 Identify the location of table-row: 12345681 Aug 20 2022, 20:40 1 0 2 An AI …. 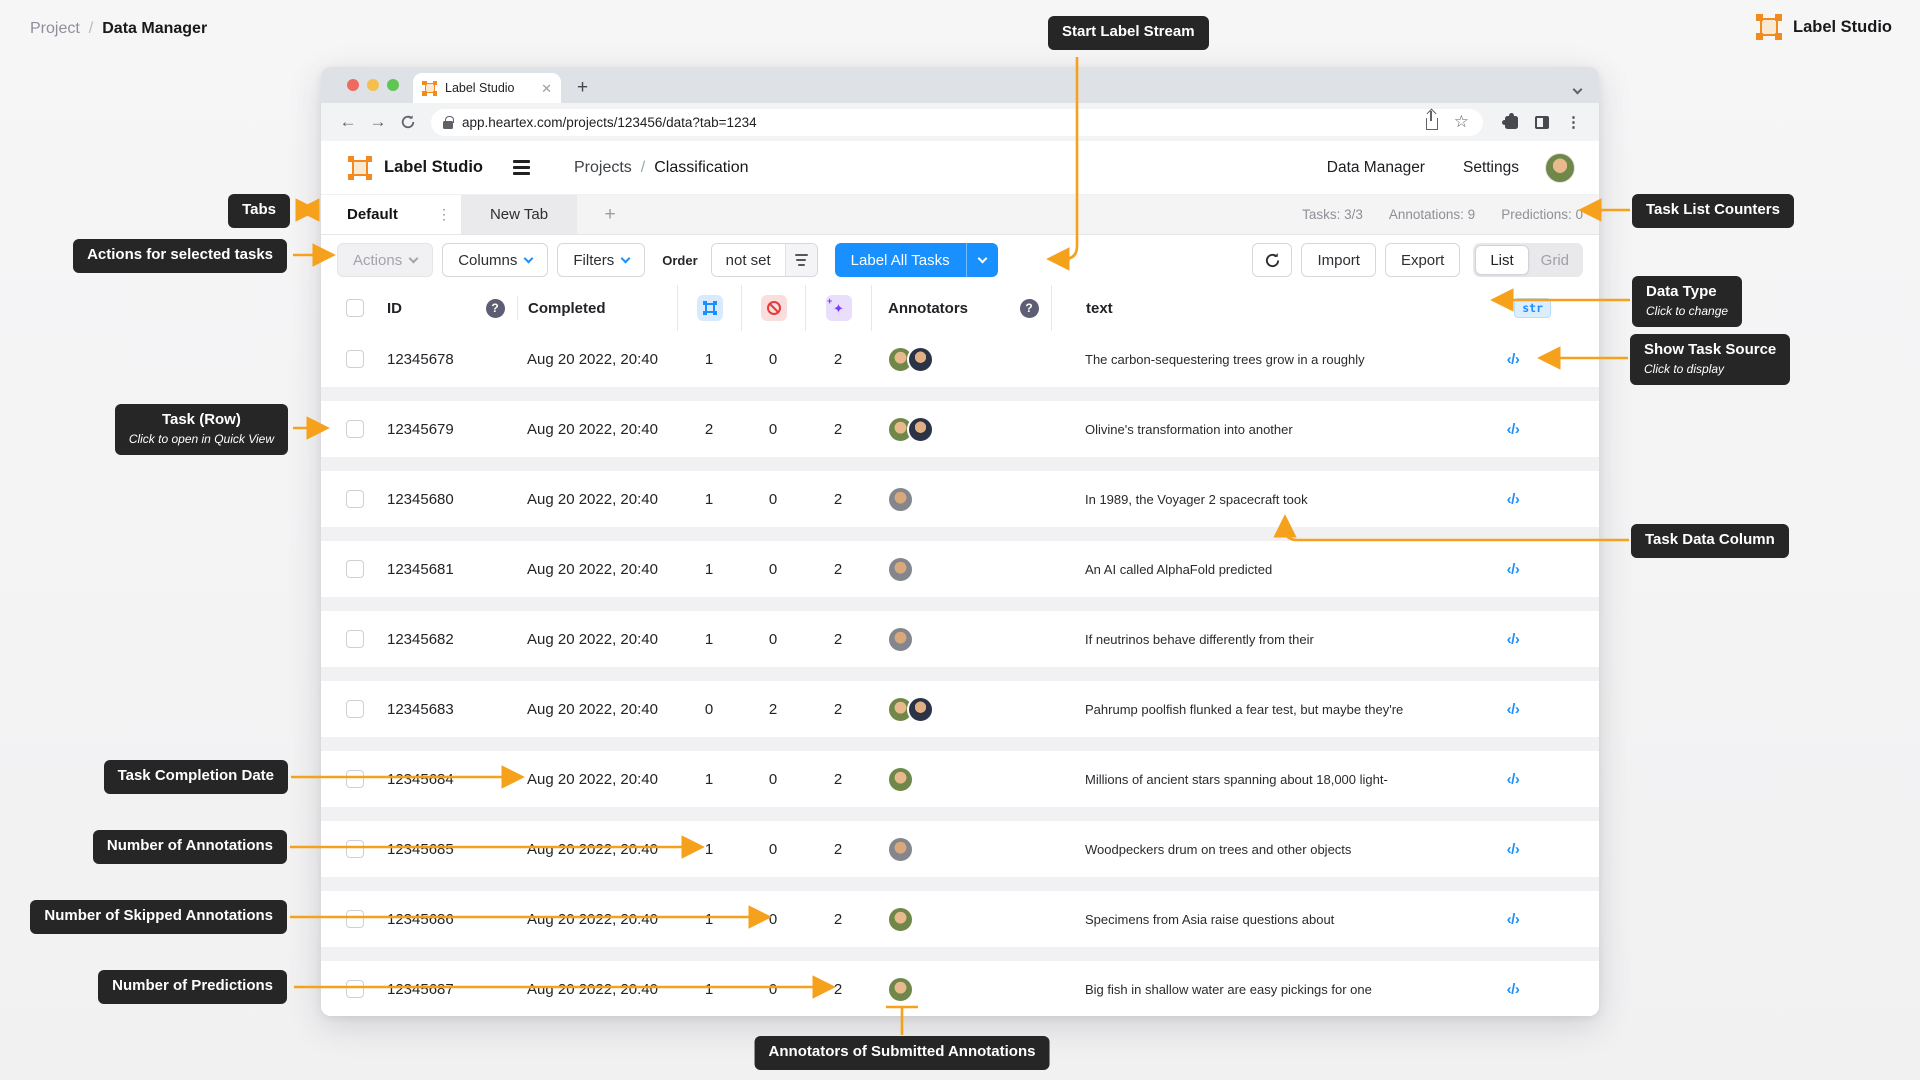
(960, 569).